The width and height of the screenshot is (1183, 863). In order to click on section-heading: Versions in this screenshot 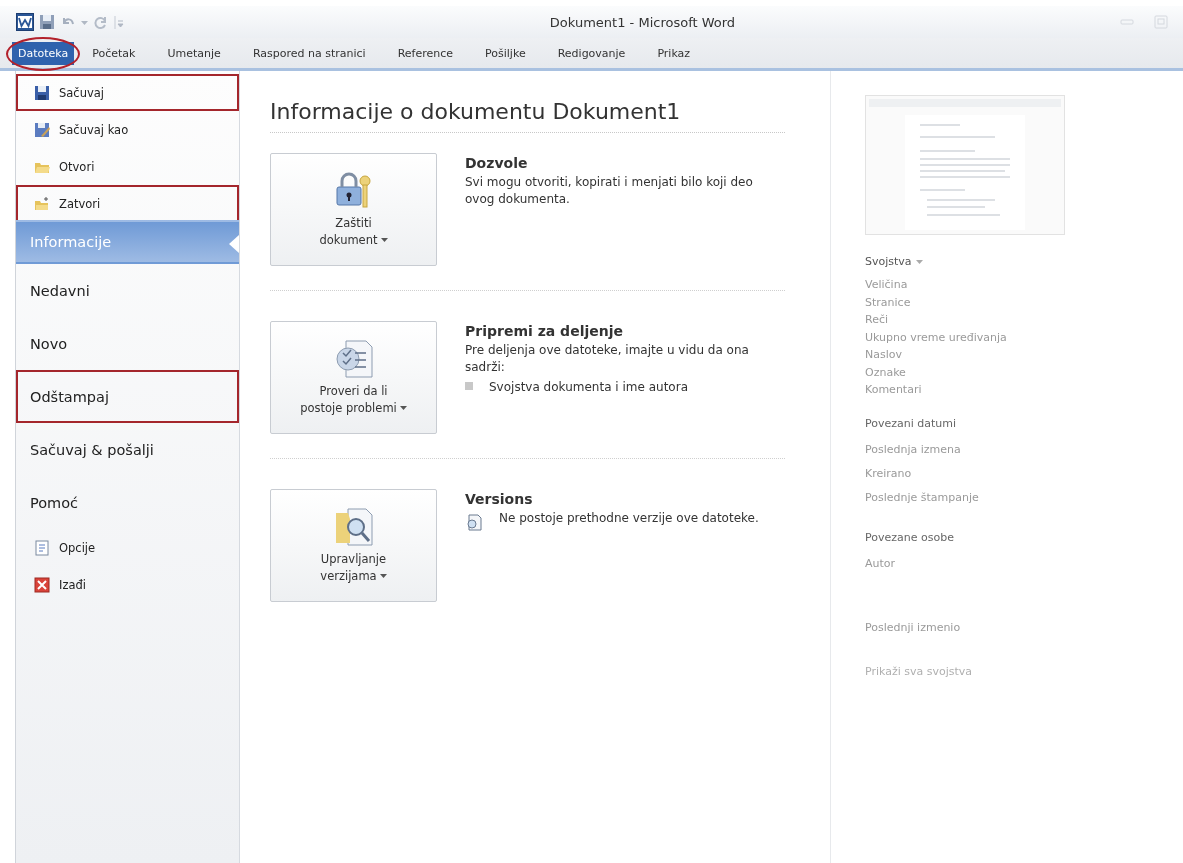, I will do `click(499, 499)`.